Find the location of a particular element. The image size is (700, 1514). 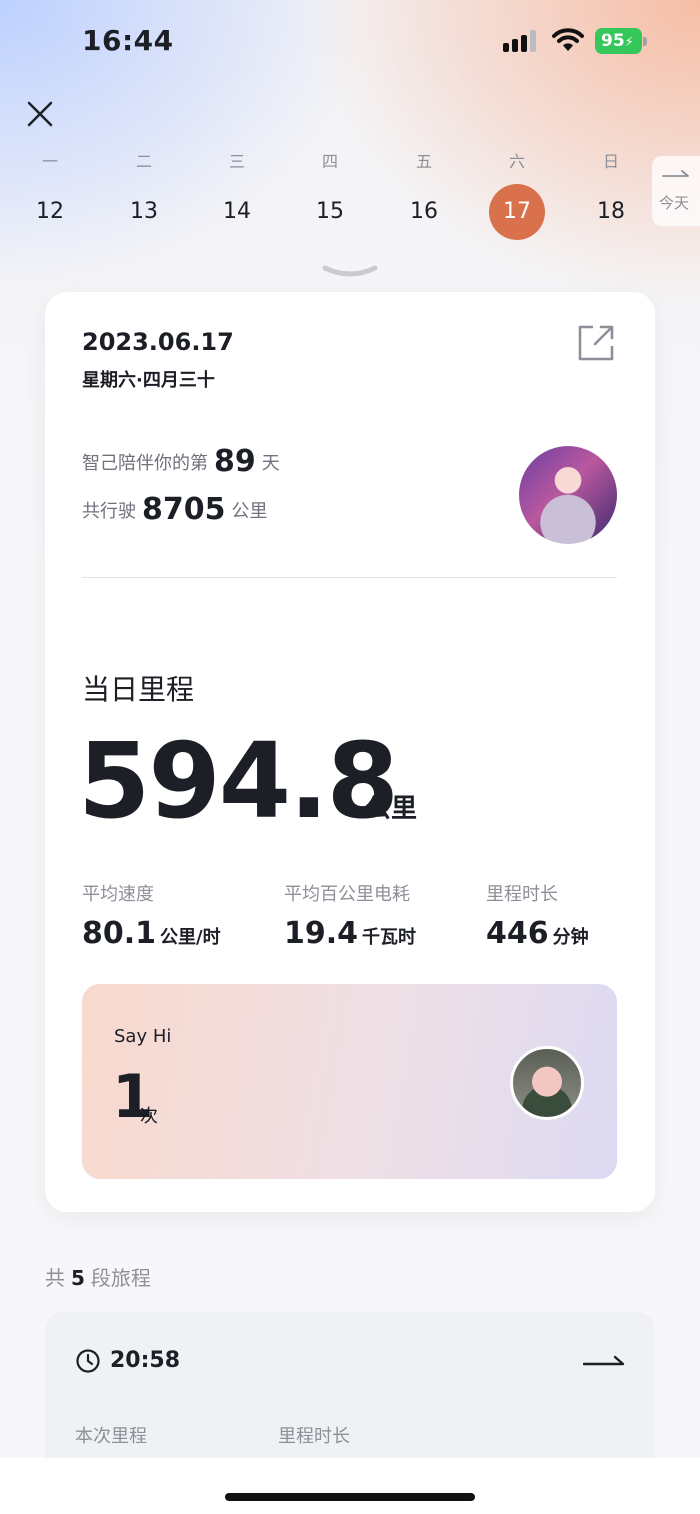

companion-days-line: 智己陪伴你的第 89 天 is located at coordinates (181, 461).